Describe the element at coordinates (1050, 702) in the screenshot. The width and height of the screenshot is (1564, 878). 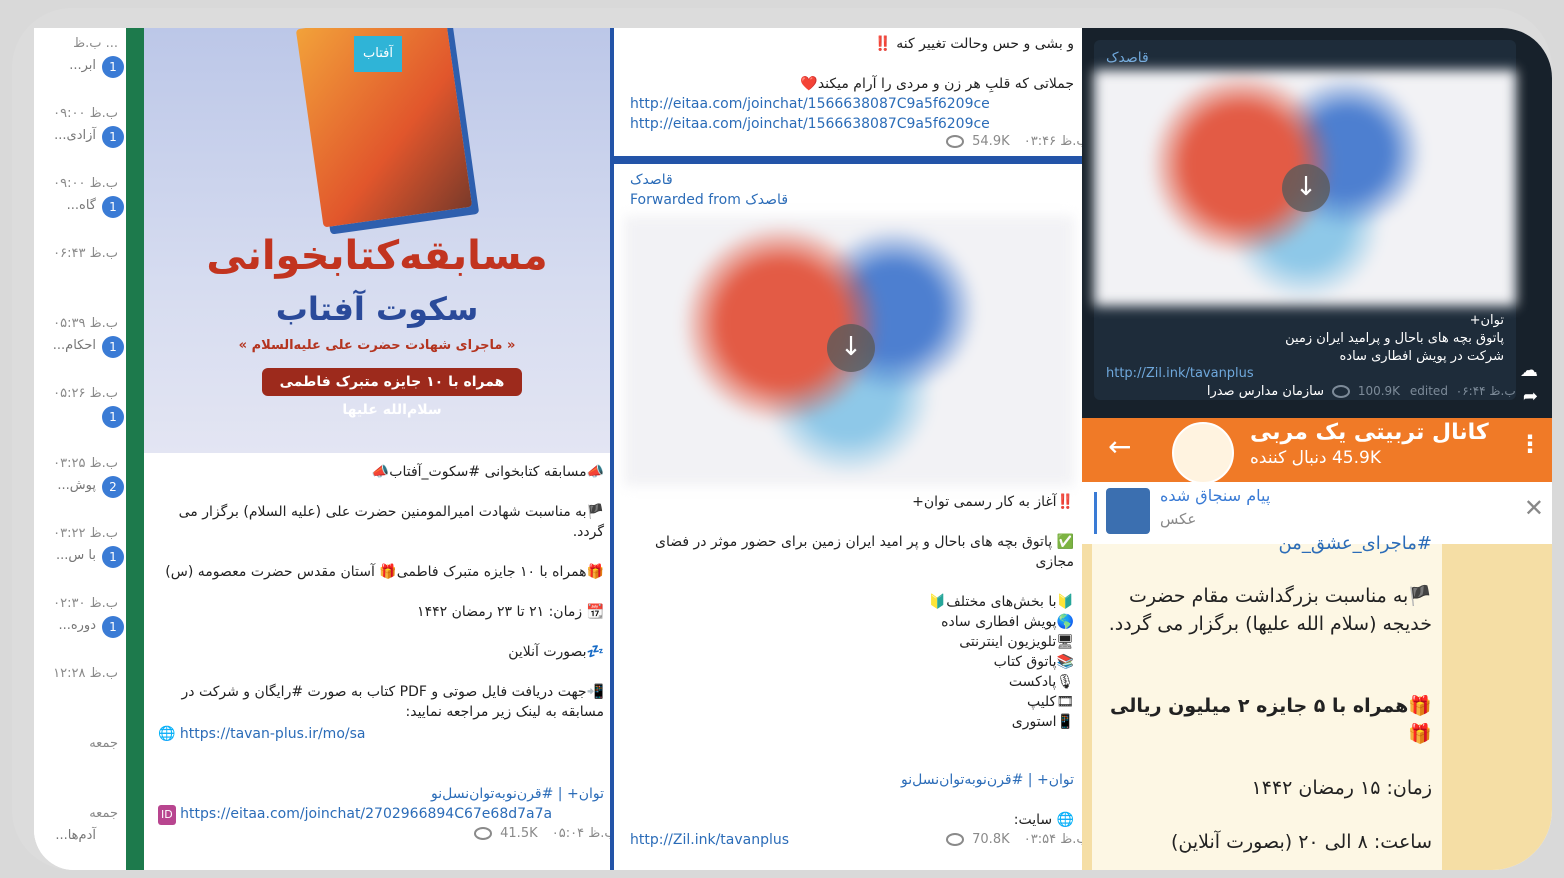
I see `message-line: 🎞کلیپ` at that location.